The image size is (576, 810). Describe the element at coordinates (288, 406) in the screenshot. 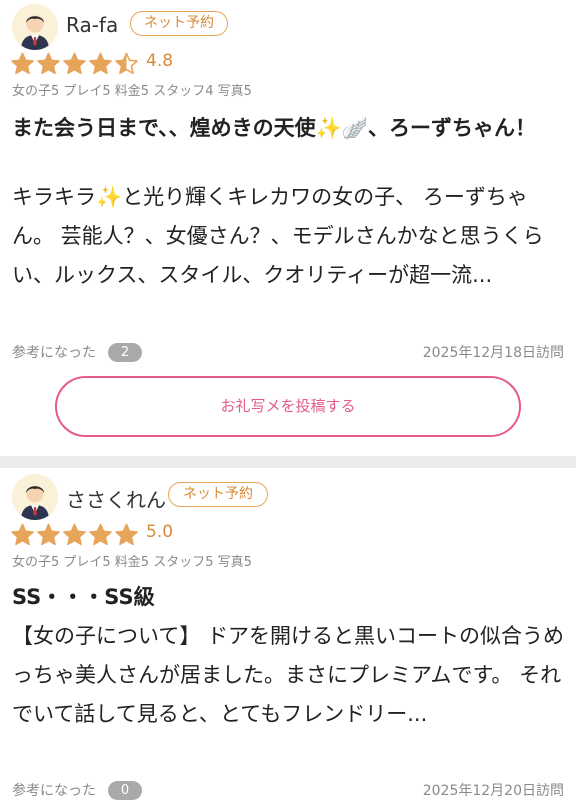

I see `post-thanks-photo-button: お礼写メを投稿する` at that location.